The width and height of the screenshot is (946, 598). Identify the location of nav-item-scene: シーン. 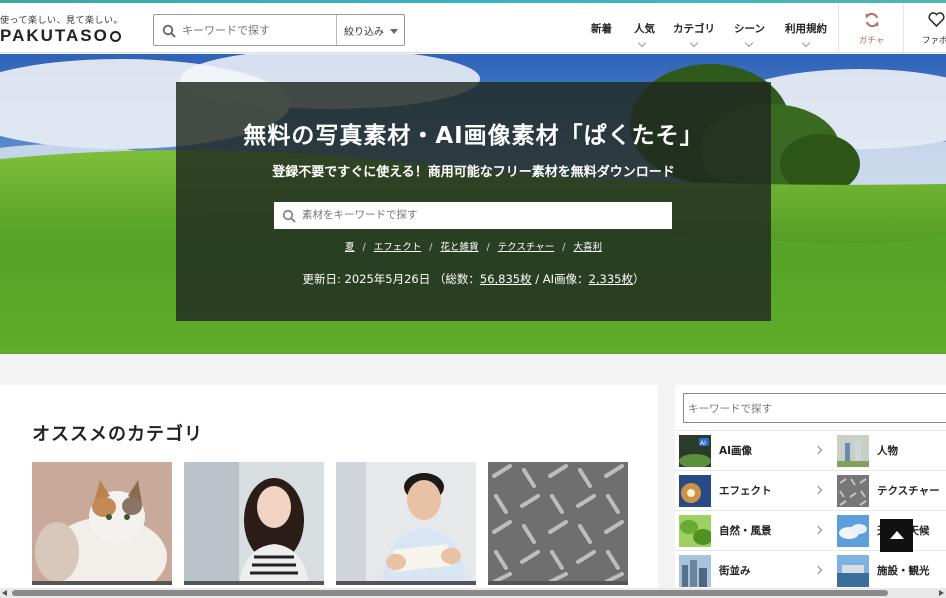
(749, 28).